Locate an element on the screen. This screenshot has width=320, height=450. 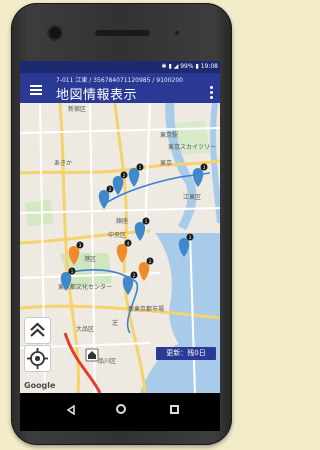
hamburger-menu-icon is located at coordinates (36, 90).